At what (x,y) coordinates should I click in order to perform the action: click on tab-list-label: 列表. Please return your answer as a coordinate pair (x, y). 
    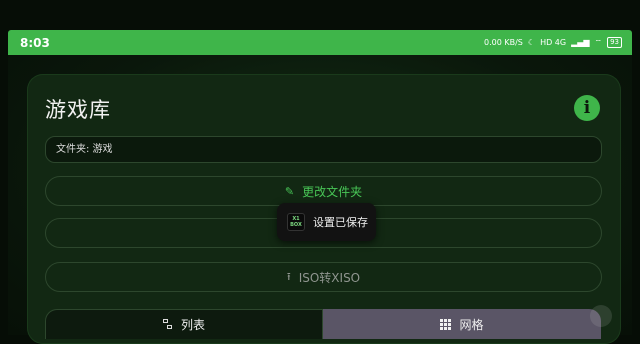
    Looking at the image, I should click on (192, 325).